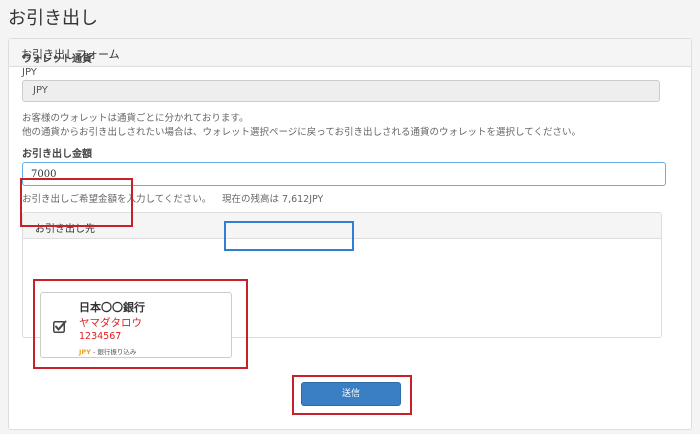 The image size is (700, 434). Describe the element at coordinates (135, 118) in the screenshot. I see `wallet-note-1: お客様のウォレットは通貨ごとに分かれております。` at that location.